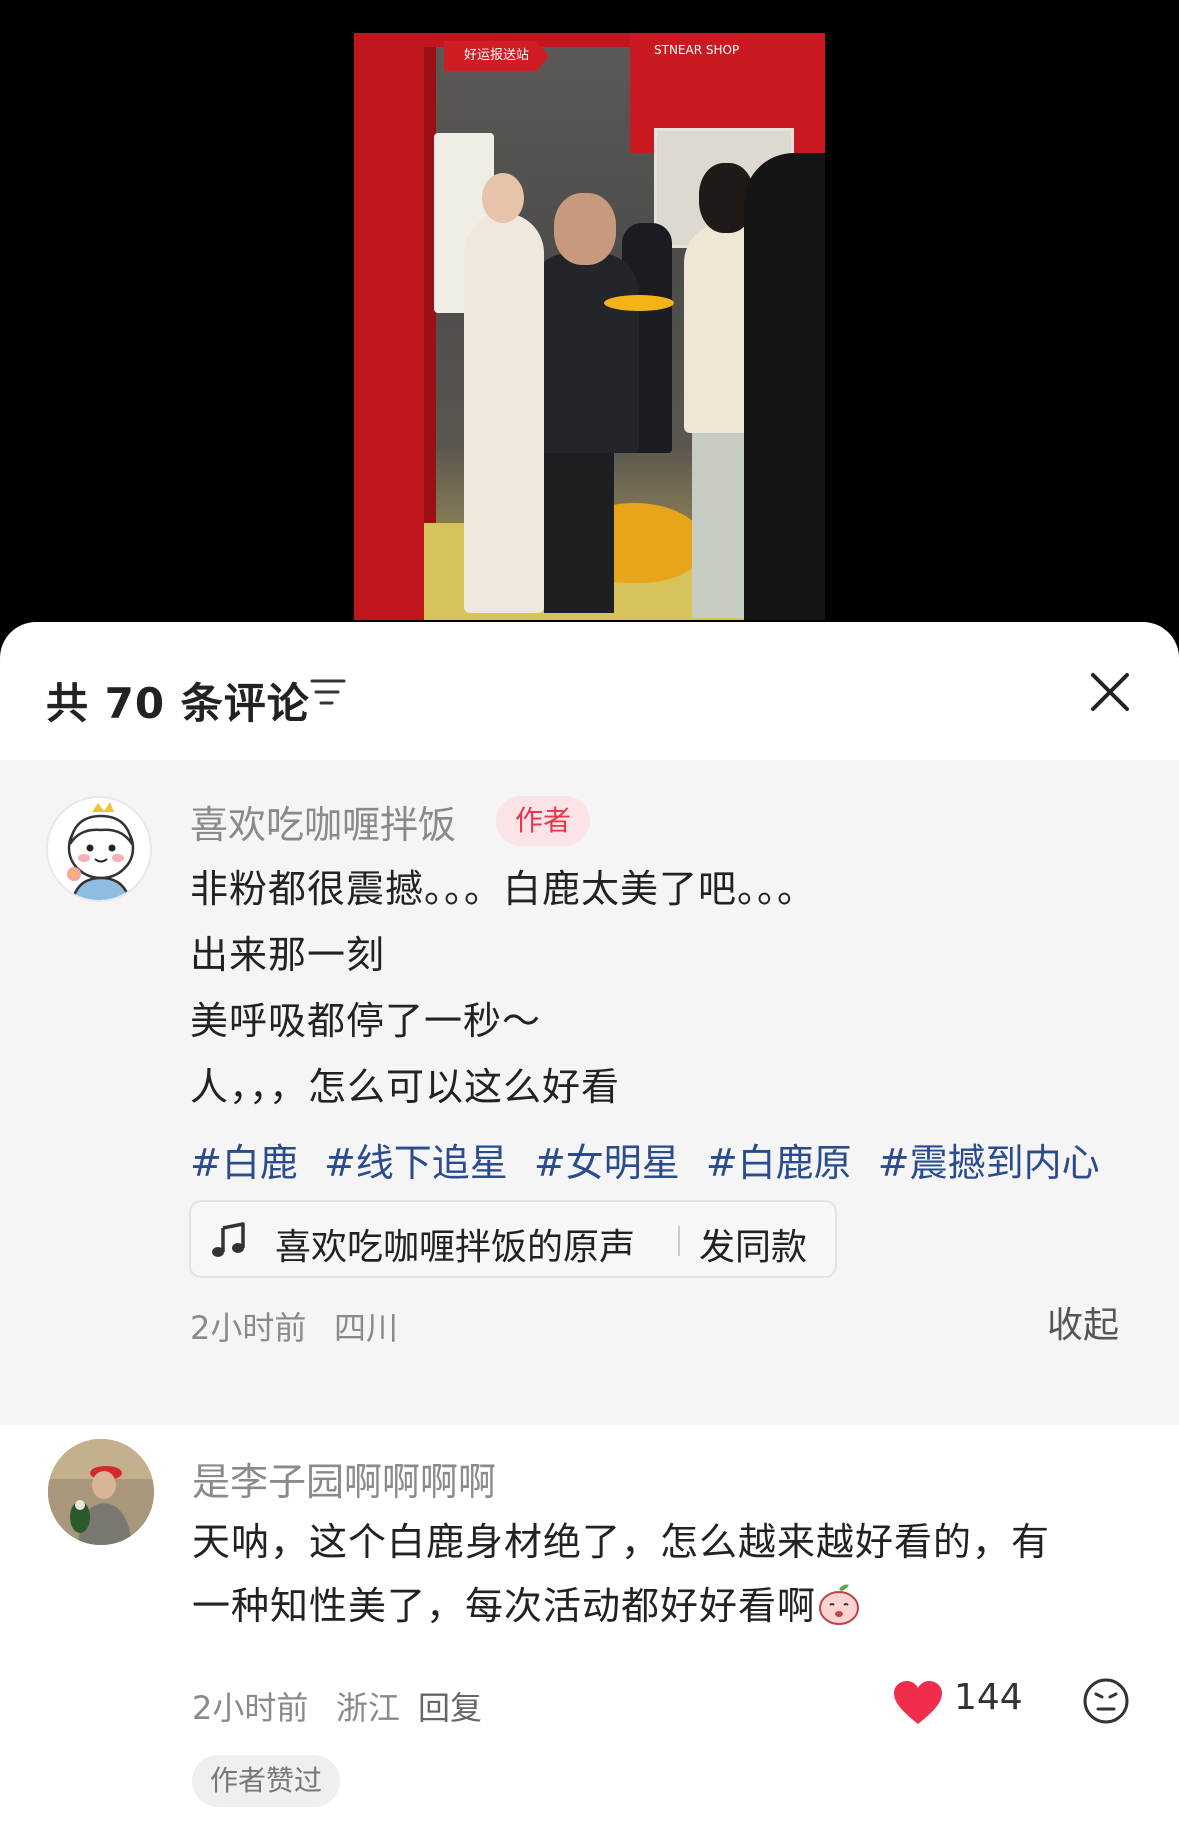 The image size is (1179, 1845). I want to click on direction-sign: 好运报送站, so click(496, 56).